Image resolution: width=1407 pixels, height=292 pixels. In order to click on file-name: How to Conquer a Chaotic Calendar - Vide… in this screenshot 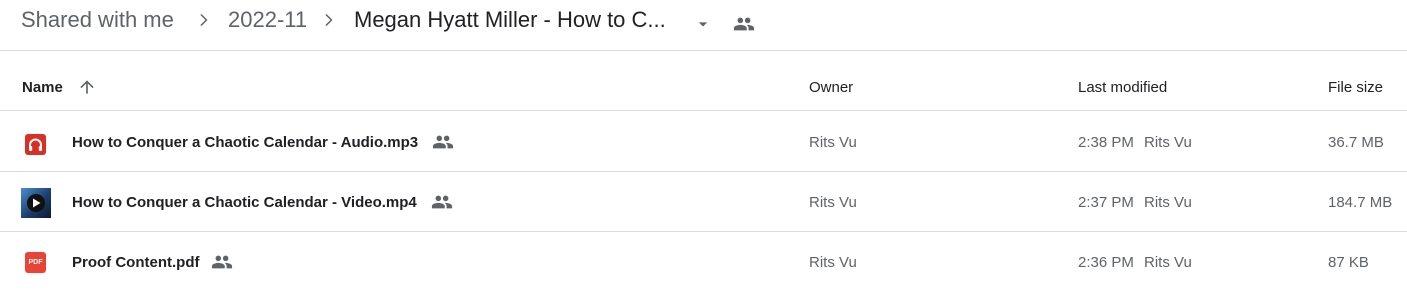, I will do `click(244, 203)`.